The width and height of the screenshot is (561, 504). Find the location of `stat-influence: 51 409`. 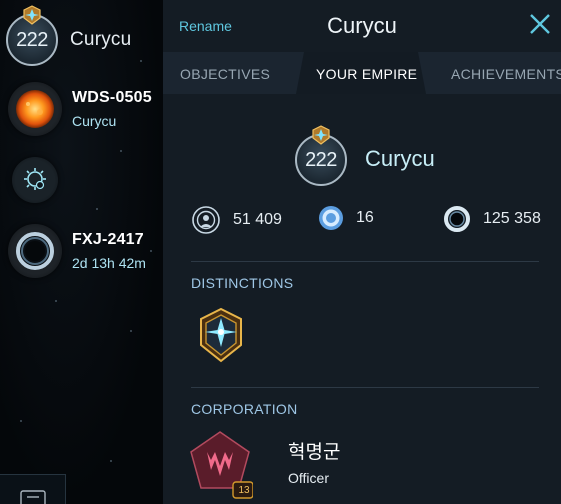

stat-influence: 51 409 is located at coordinates (236, 220).